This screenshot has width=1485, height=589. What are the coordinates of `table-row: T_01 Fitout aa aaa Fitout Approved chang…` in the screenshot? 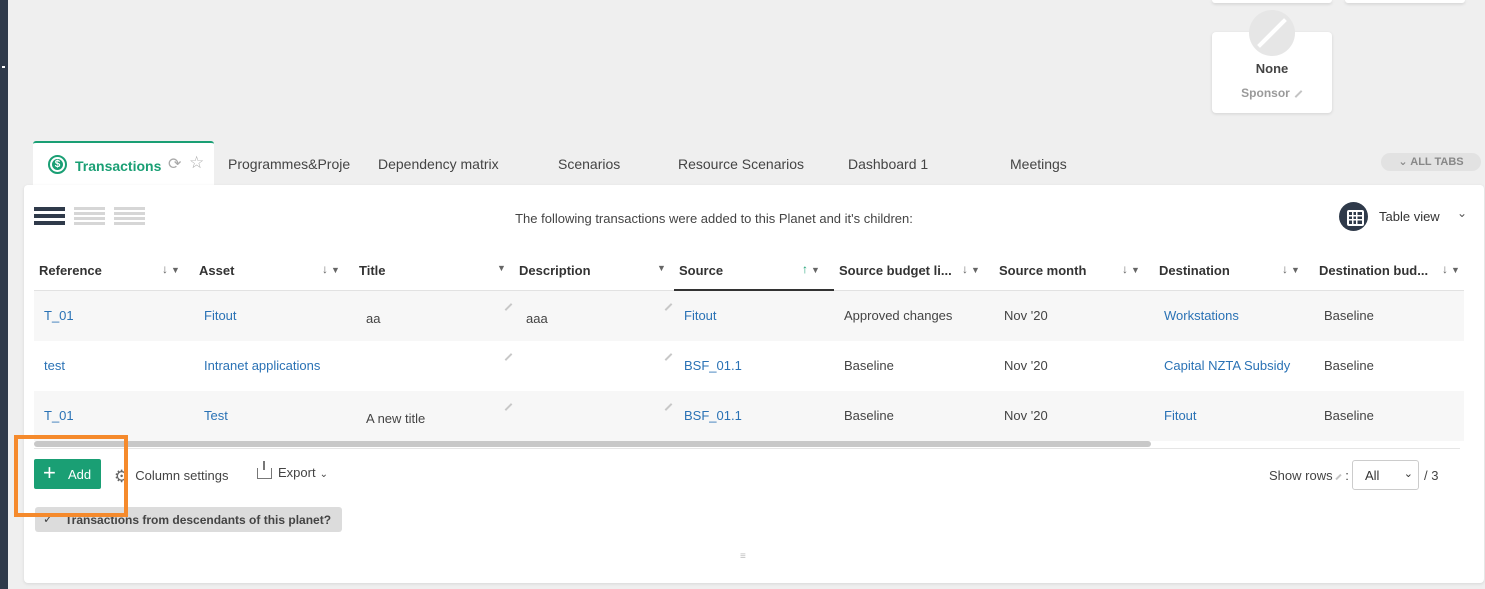 It's located at (749, 316).